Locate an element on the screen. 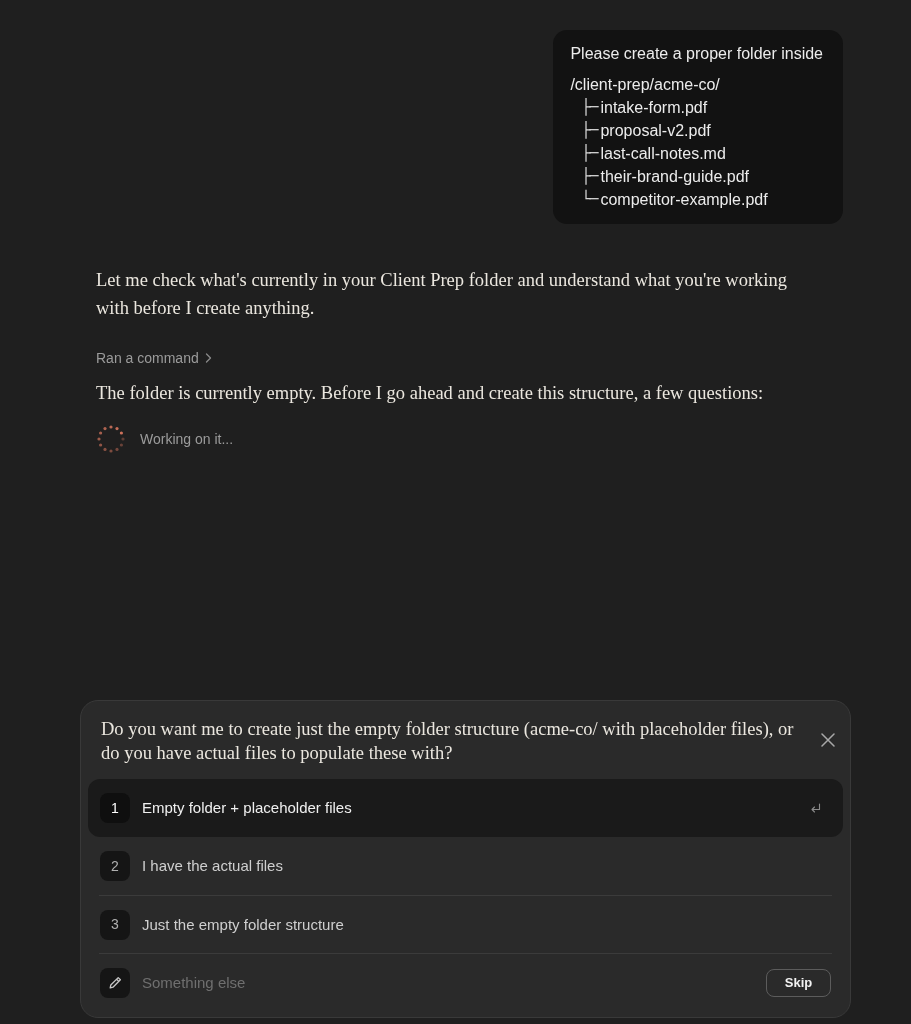  option-number: 3 is located at coordinates (115, 924).